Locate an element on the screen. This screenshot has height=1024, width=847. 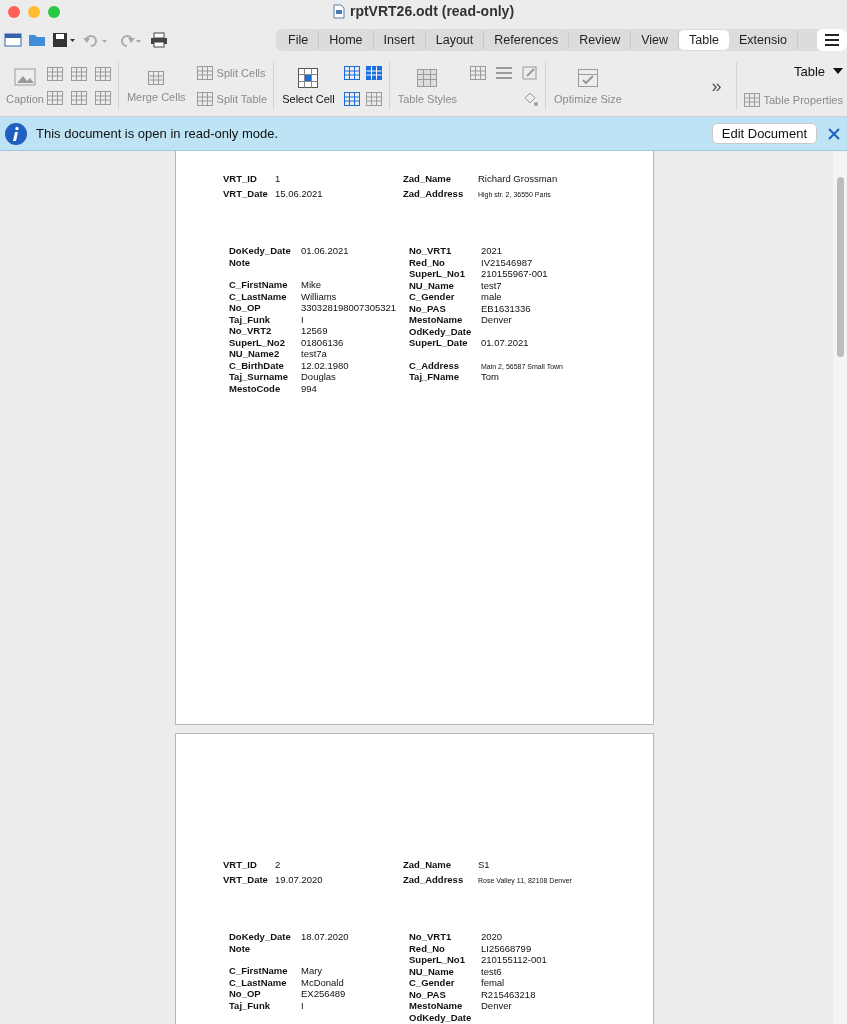
caret-icon is located at coordinates (838, 71).